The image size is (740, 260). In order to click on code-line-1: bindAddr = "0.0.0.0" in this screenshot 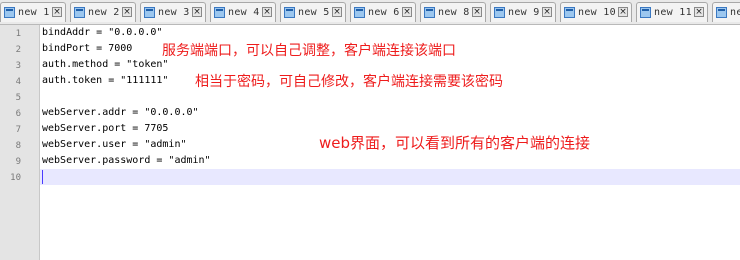, I will do `click(102, 32)`.